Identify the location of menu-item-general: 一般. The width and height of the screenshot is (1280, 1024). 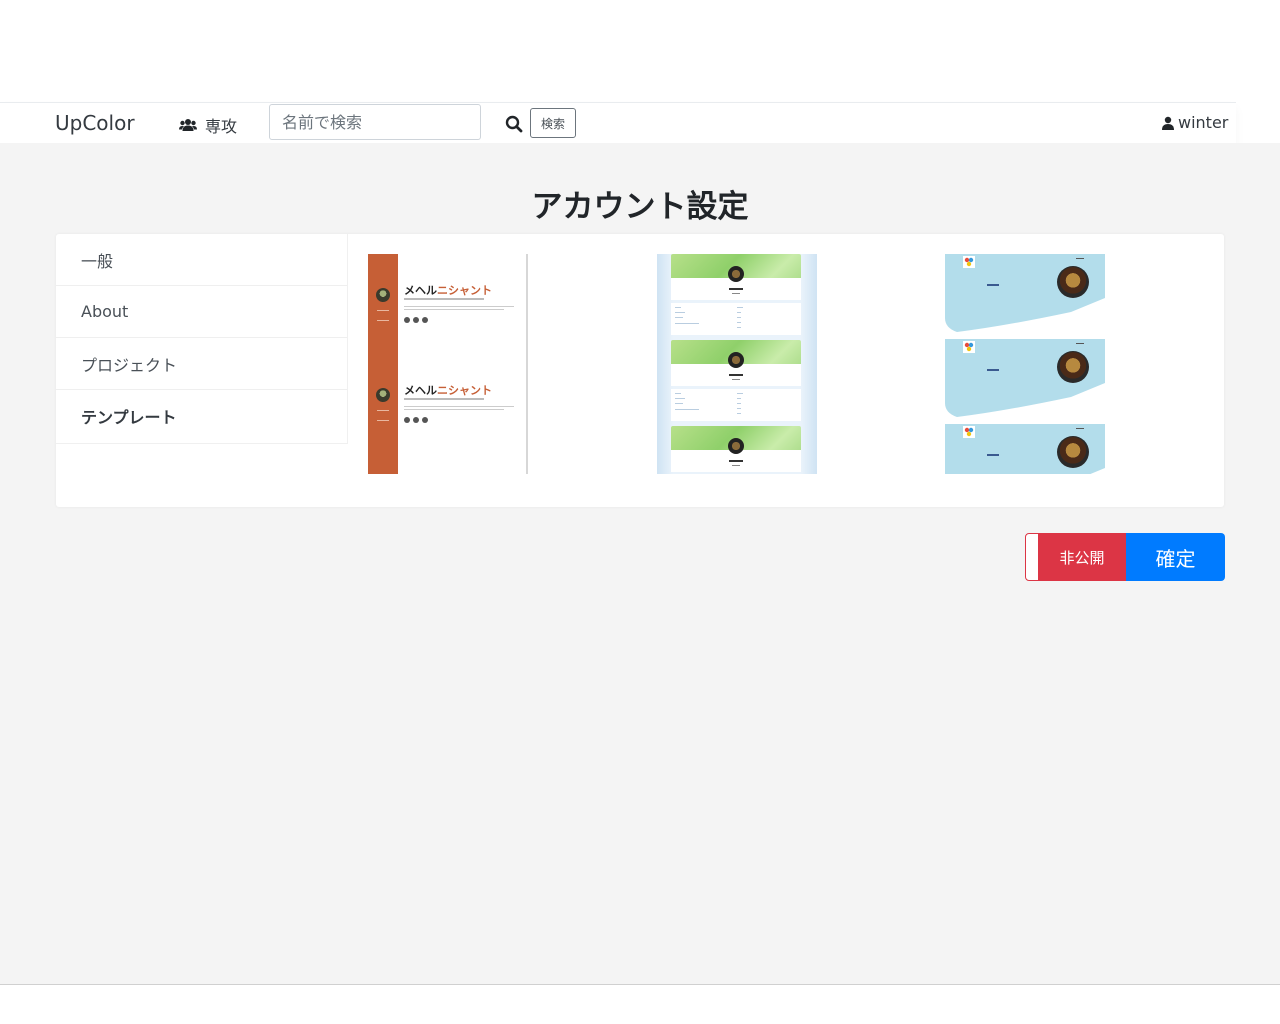
(201, 260).